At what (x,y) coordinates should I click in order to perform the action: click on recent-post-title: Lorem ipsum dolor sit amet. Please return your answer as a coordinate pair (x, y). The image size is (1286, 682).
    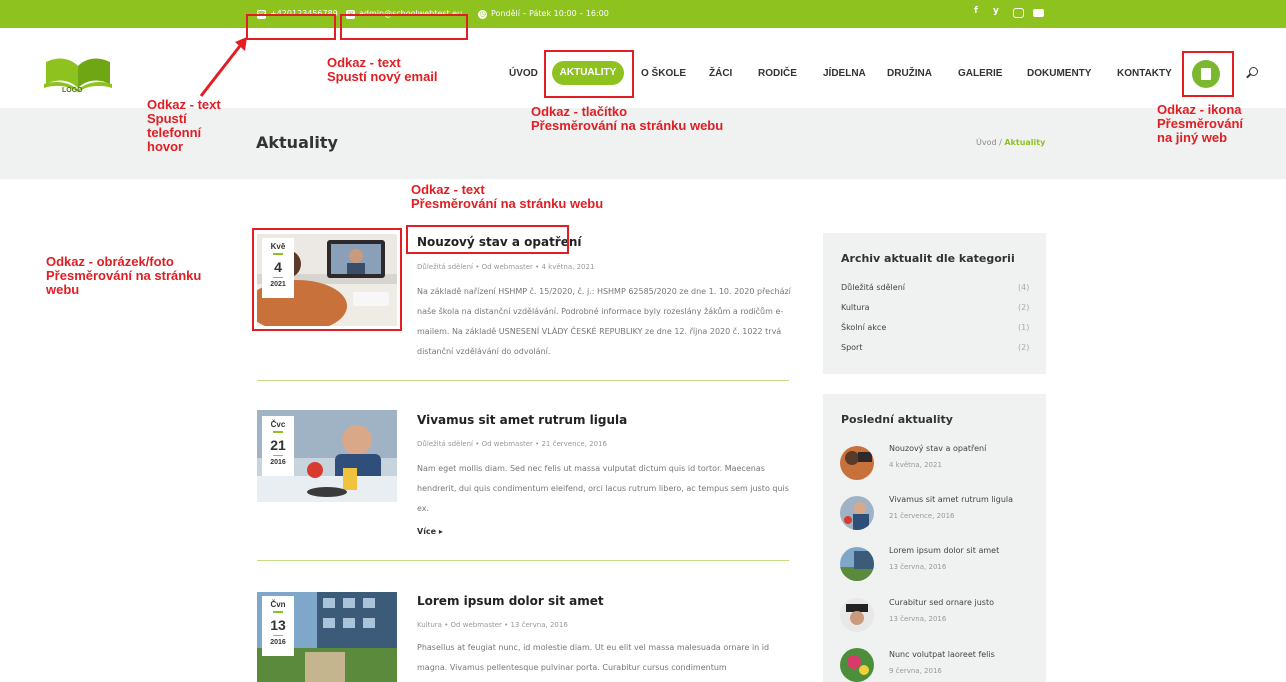
    Looking at the image, I should click on (944, 550).